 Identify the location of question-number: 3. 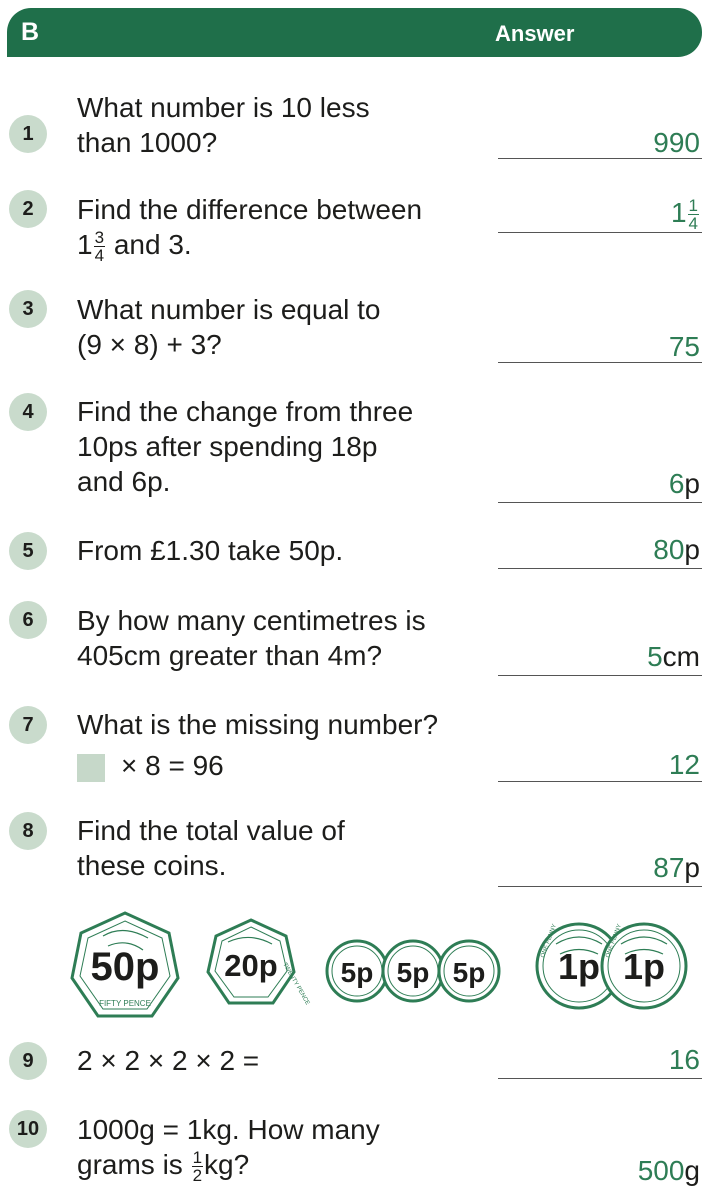
(28, 309).